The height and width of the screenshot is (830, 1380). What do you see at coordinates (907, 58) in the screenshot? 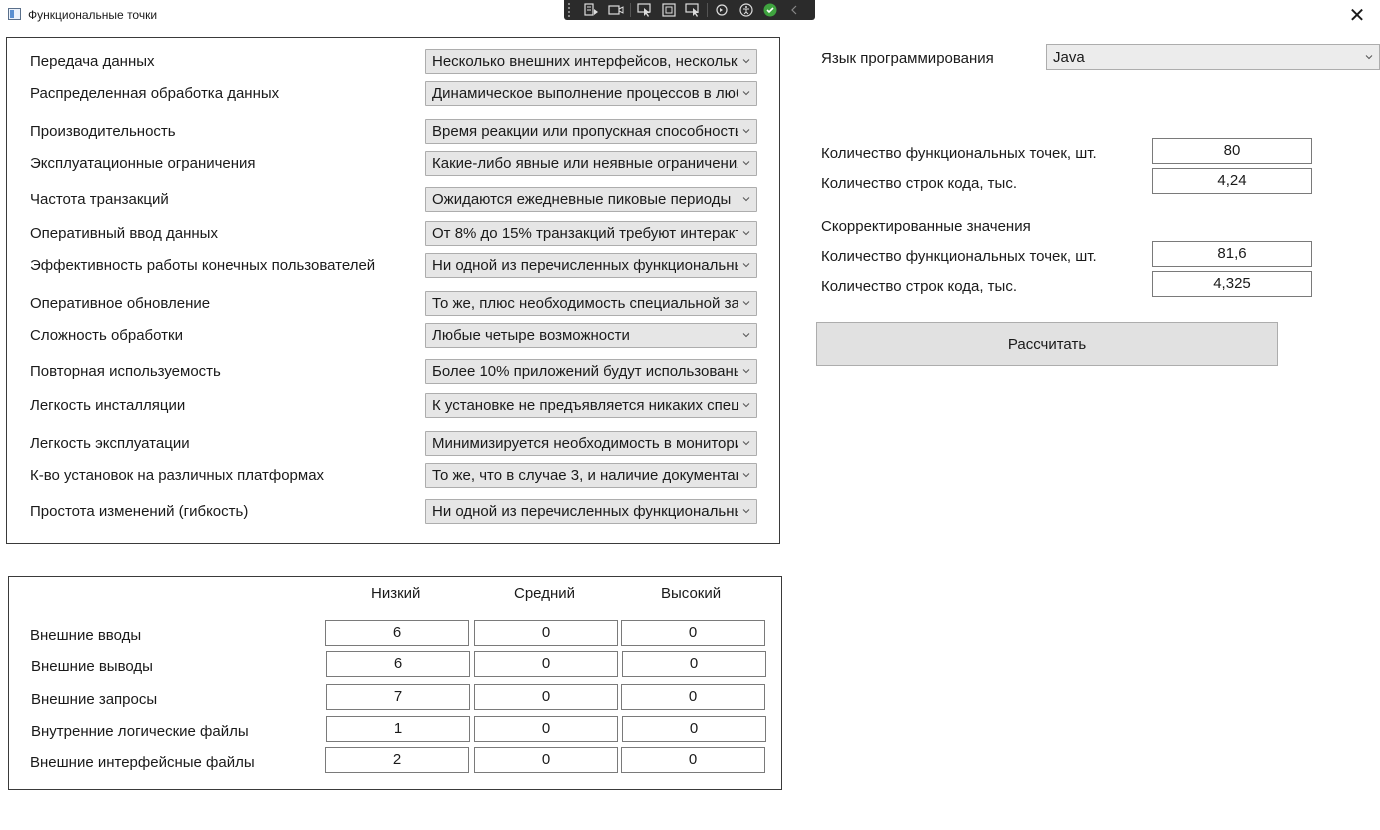
I see `language-label: Язык программирования` at bounding box center [907, 58].